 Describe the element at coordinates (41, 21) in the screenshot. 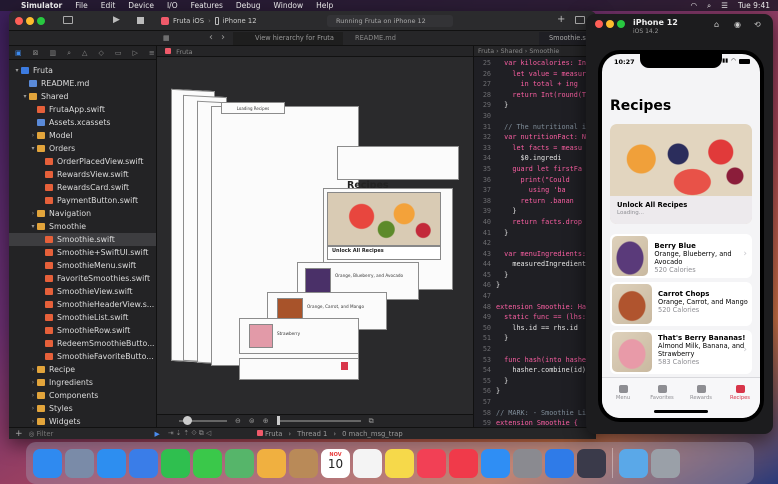

I see `zoom-button` at that location.